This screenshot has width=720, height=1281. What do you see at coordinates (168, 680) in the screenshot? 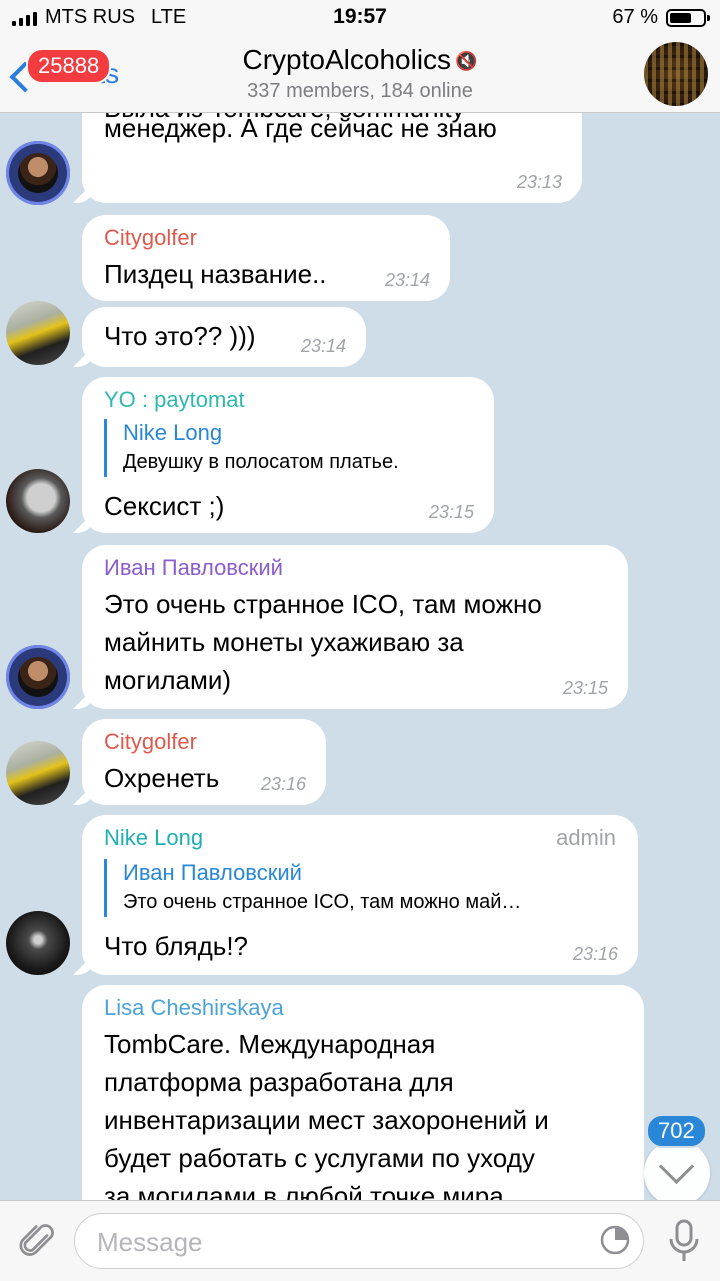
I see `message-text-line: могилами)` at bounding box center [168, 680].